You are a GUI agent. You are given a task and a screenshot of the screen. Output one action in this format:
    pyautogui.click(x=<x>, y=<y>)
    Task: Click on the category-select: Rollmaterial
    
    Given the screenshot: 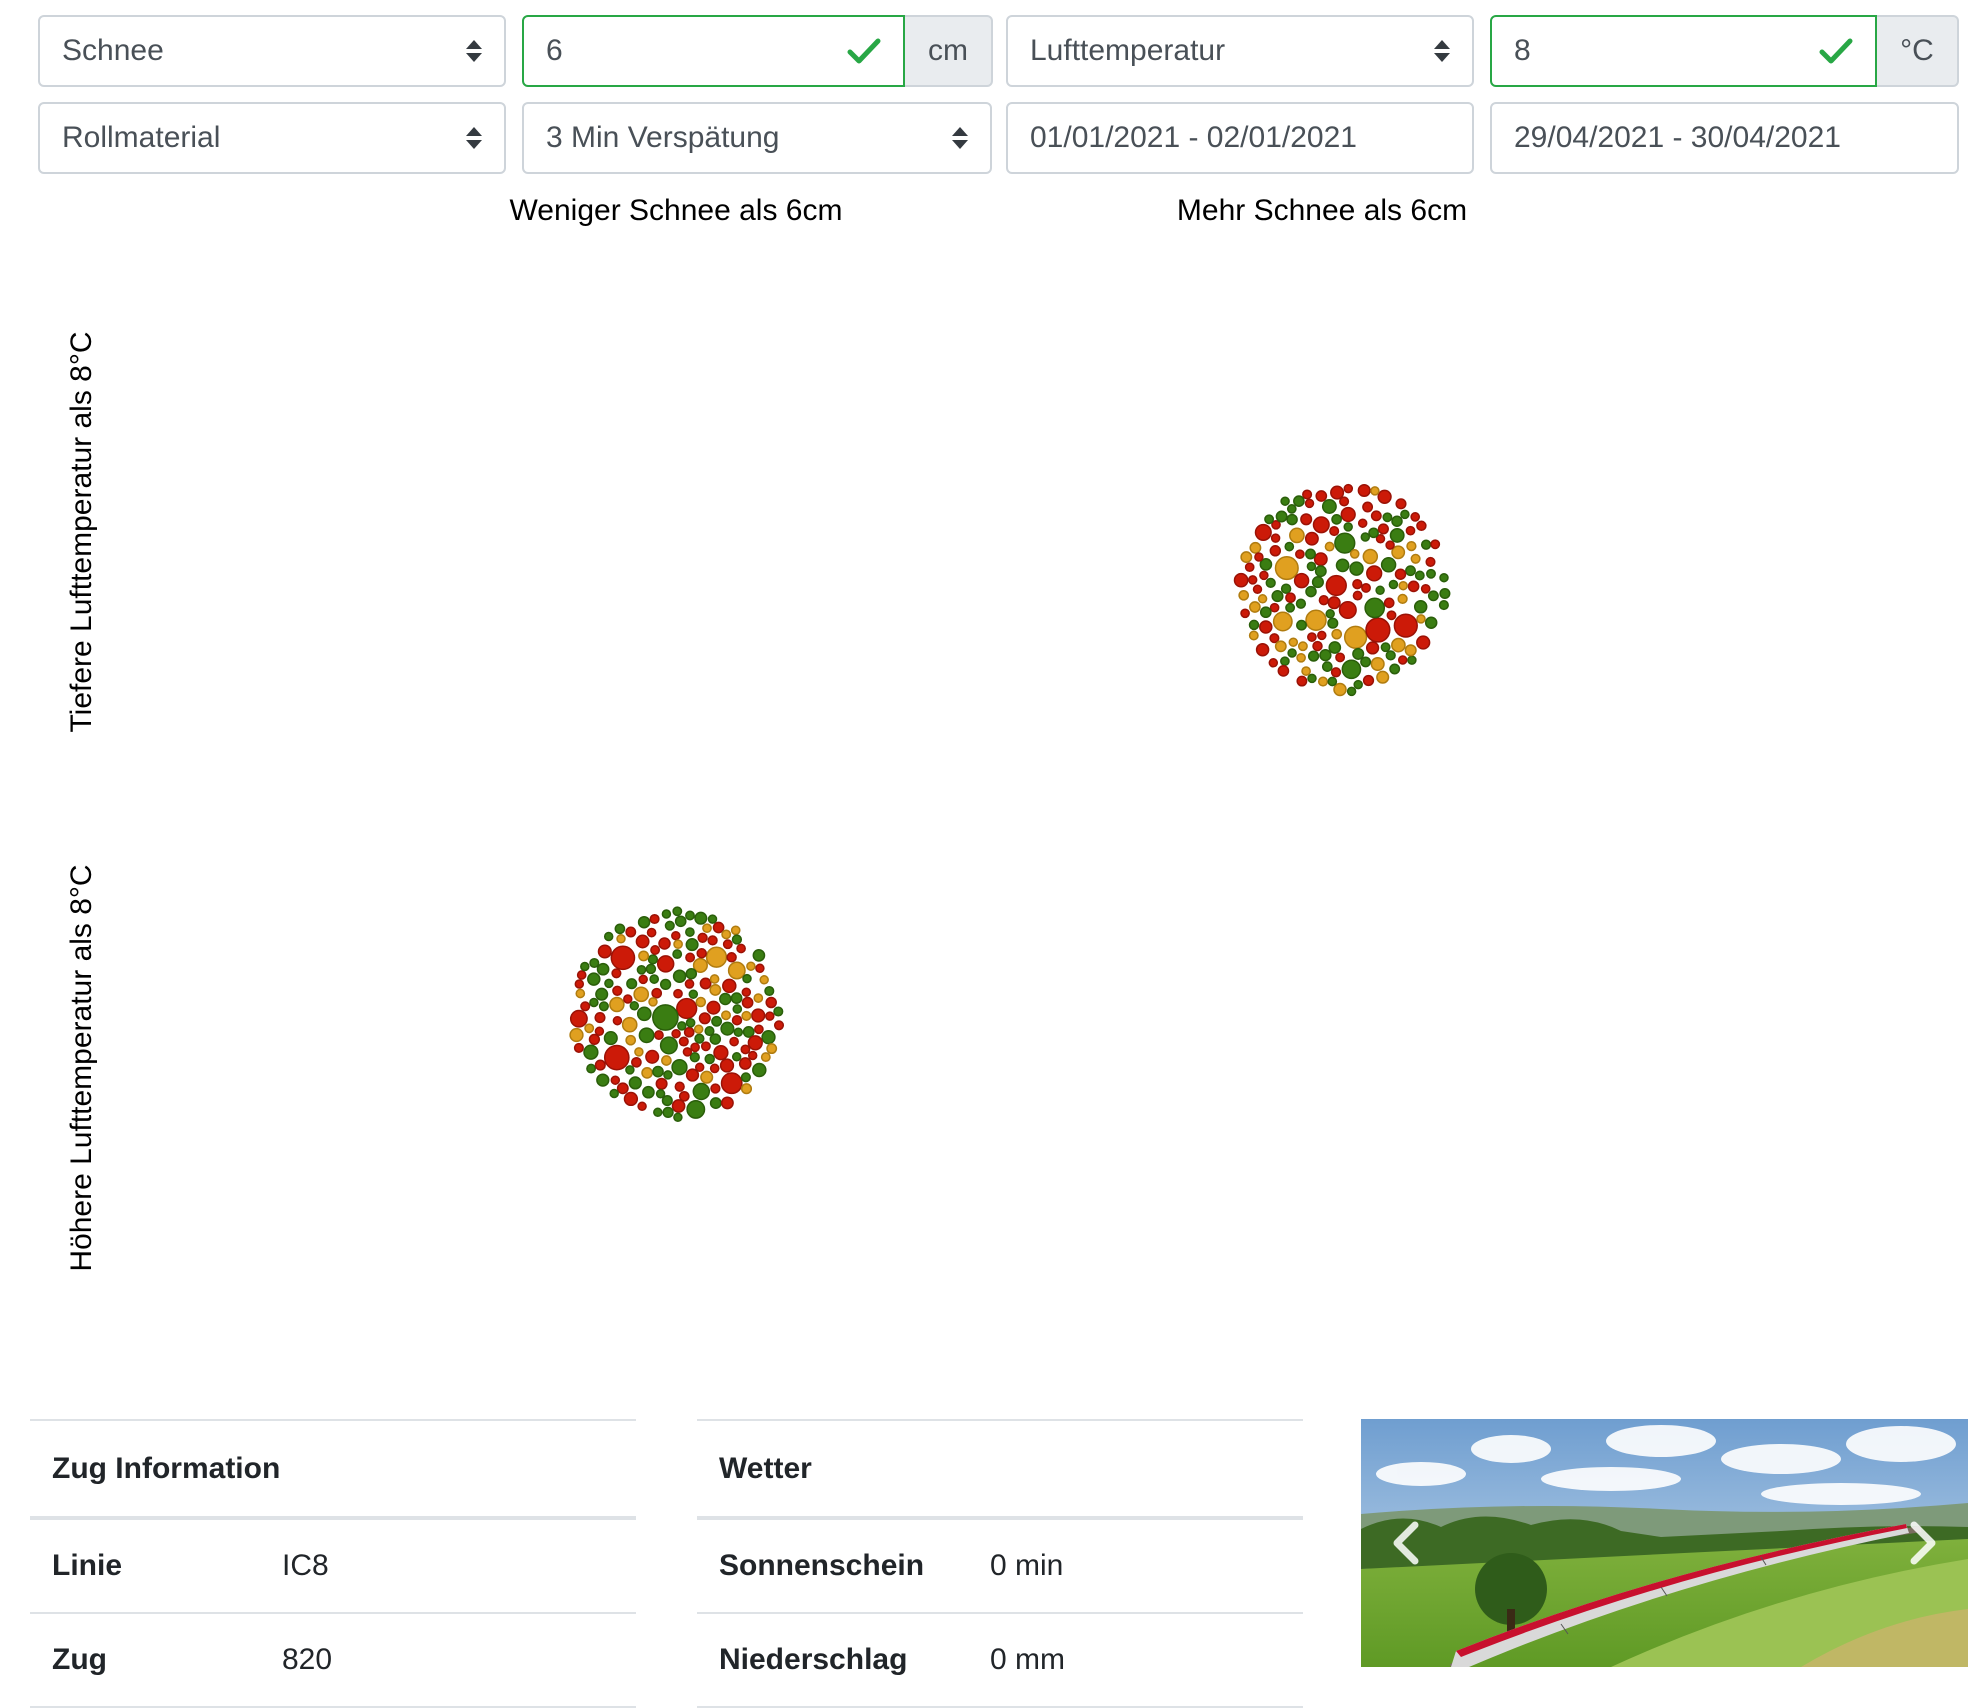 What is the action you would take?
    pyautogui.click(x=272, y=138)
    